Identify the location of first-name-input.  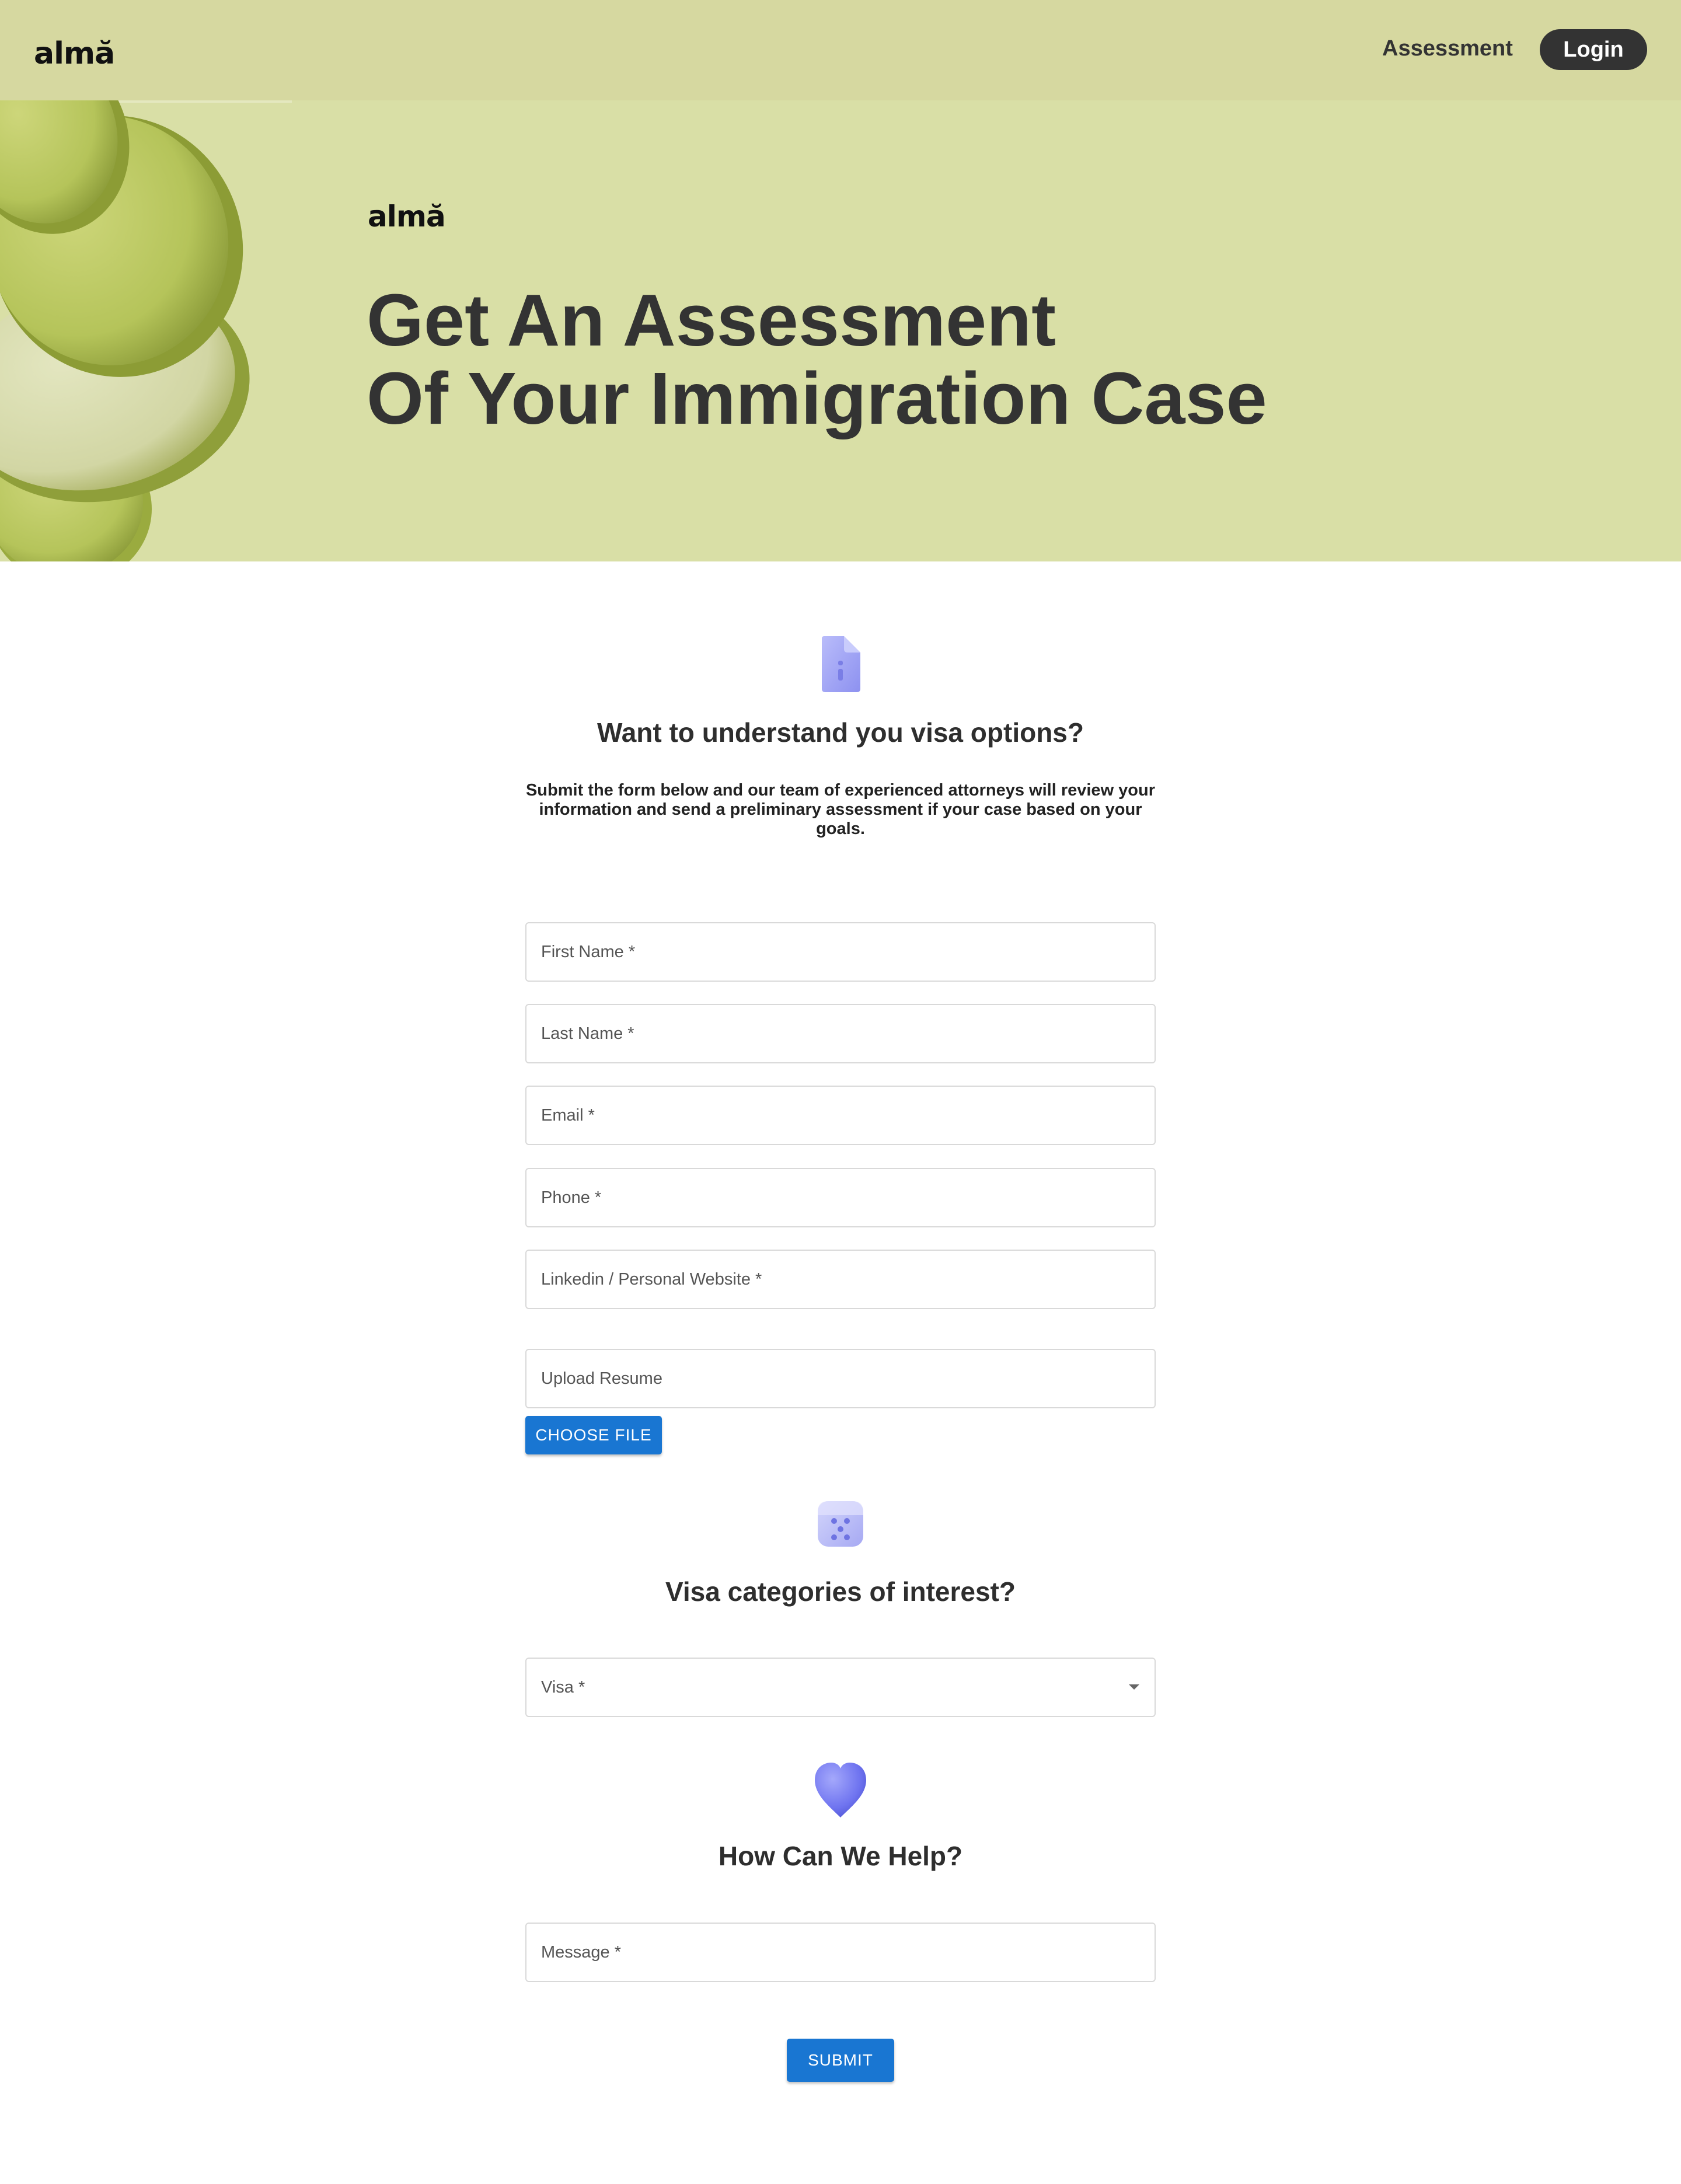
(848, 952).